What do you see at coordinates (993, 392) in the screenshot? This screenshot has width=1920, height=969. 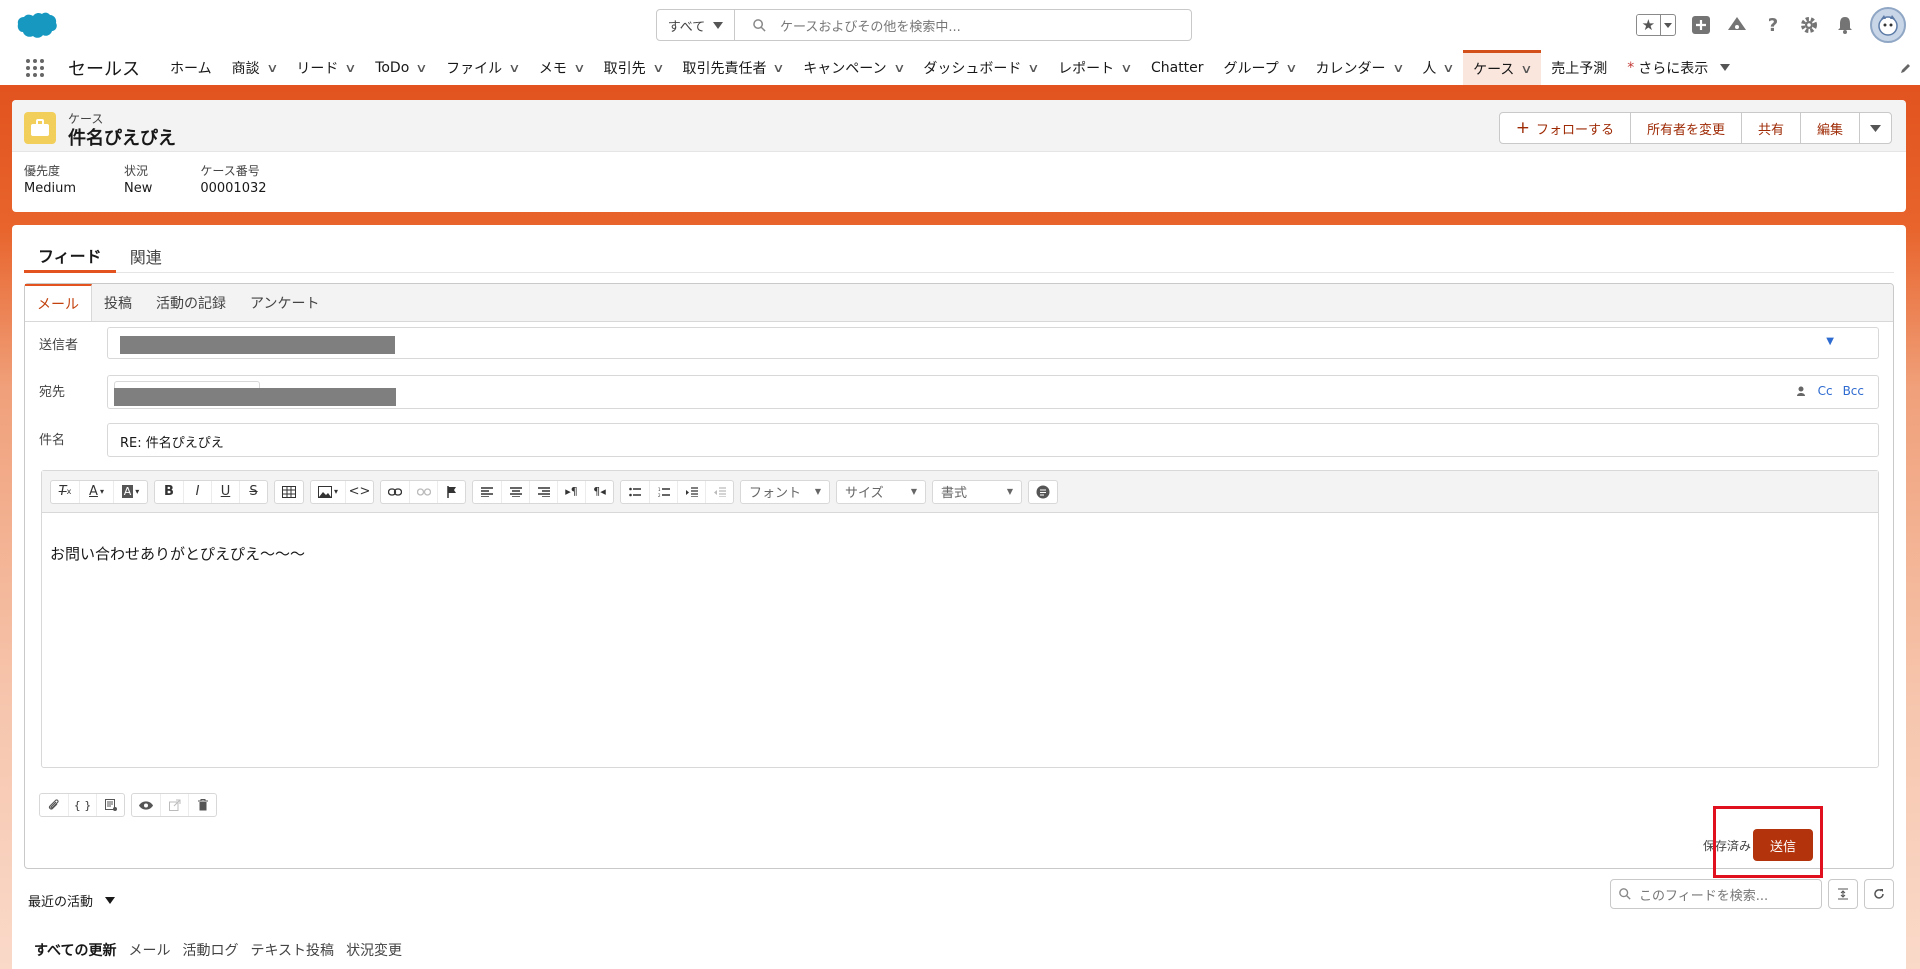 I see `to-field: Cc Bcc` at bounding box center [993, 392].